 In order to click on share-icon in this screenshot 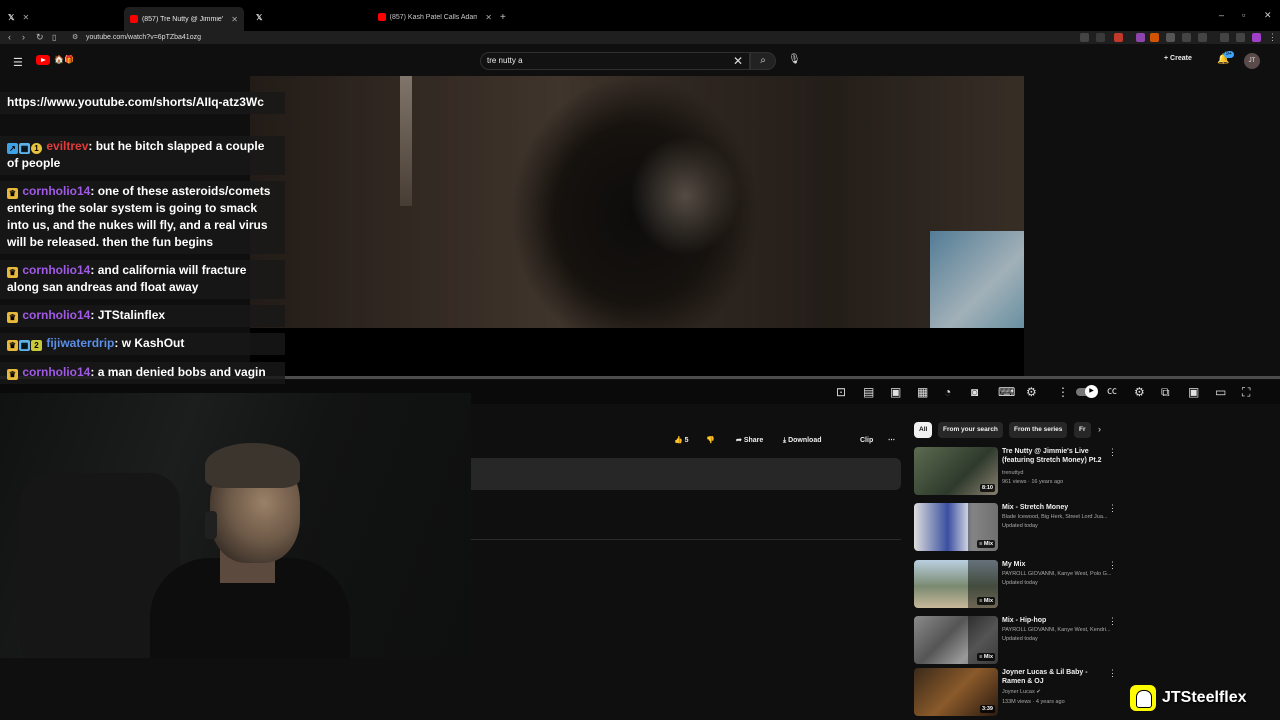, I will do `click(1100, 37)`.